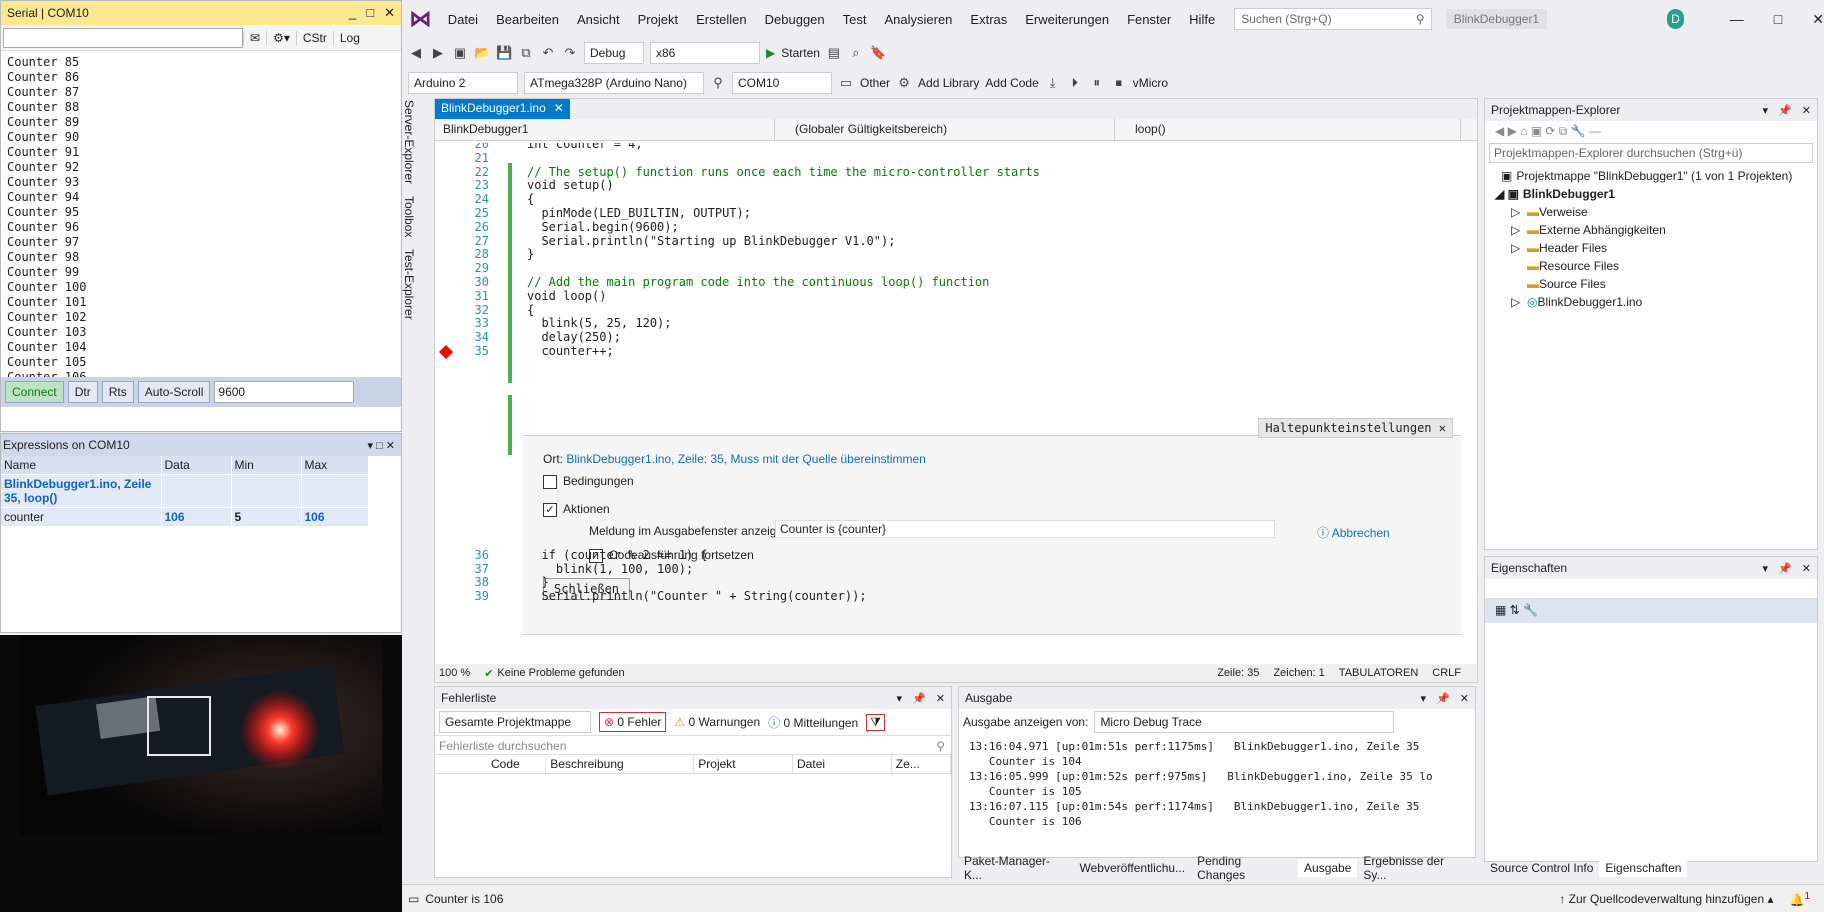 This screenshot has height=912, width=1824. What do you see at coordinates (1737, 19) in the screenshot?
I see `minimize-icon: —` at bounding box center [1737, 19].